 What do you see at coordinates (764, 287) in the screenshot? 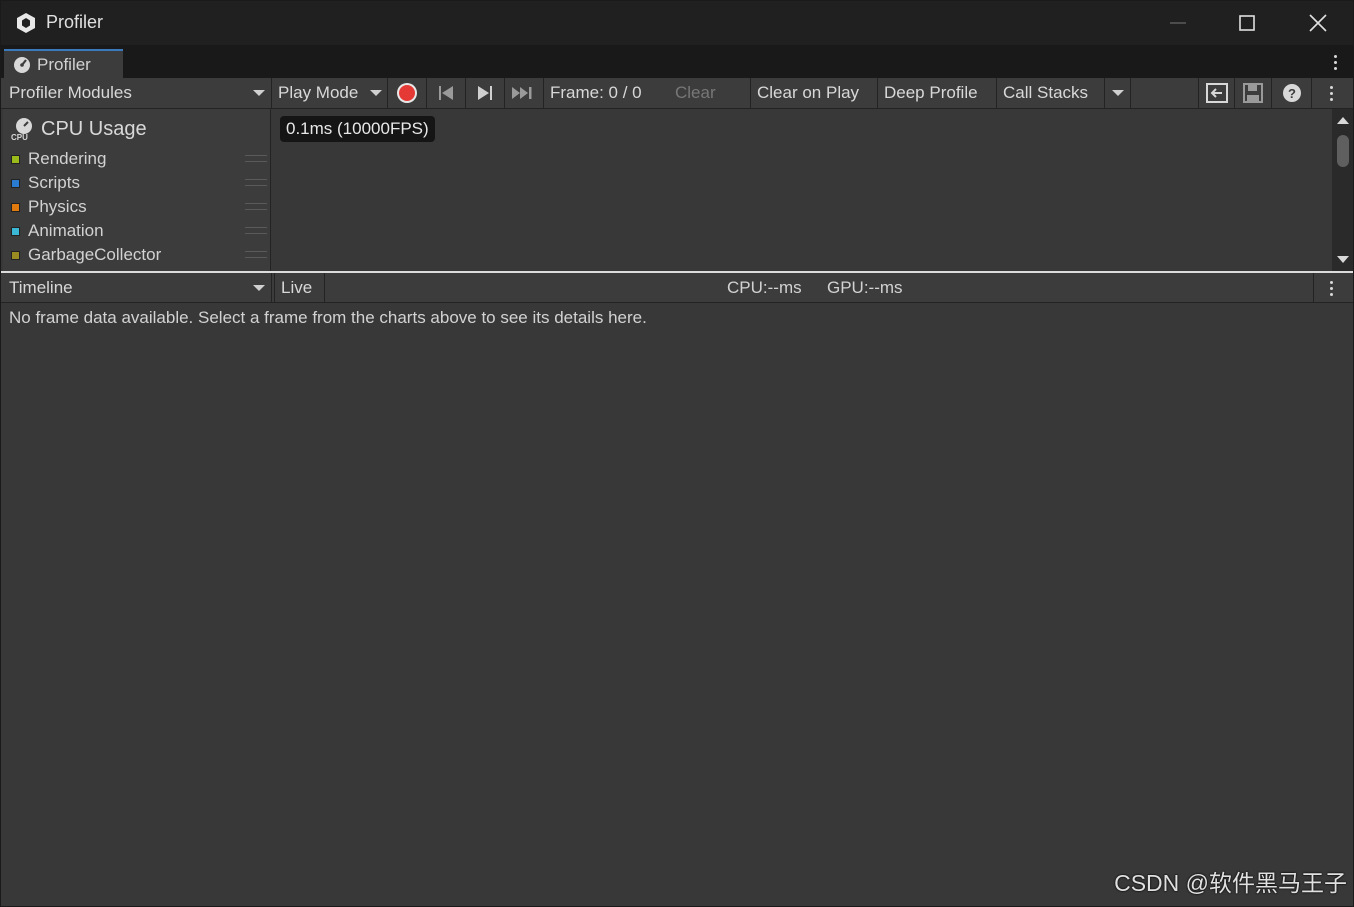
I see `cpu-time-label: CPU:--ms` at bounding box center [764, 287].